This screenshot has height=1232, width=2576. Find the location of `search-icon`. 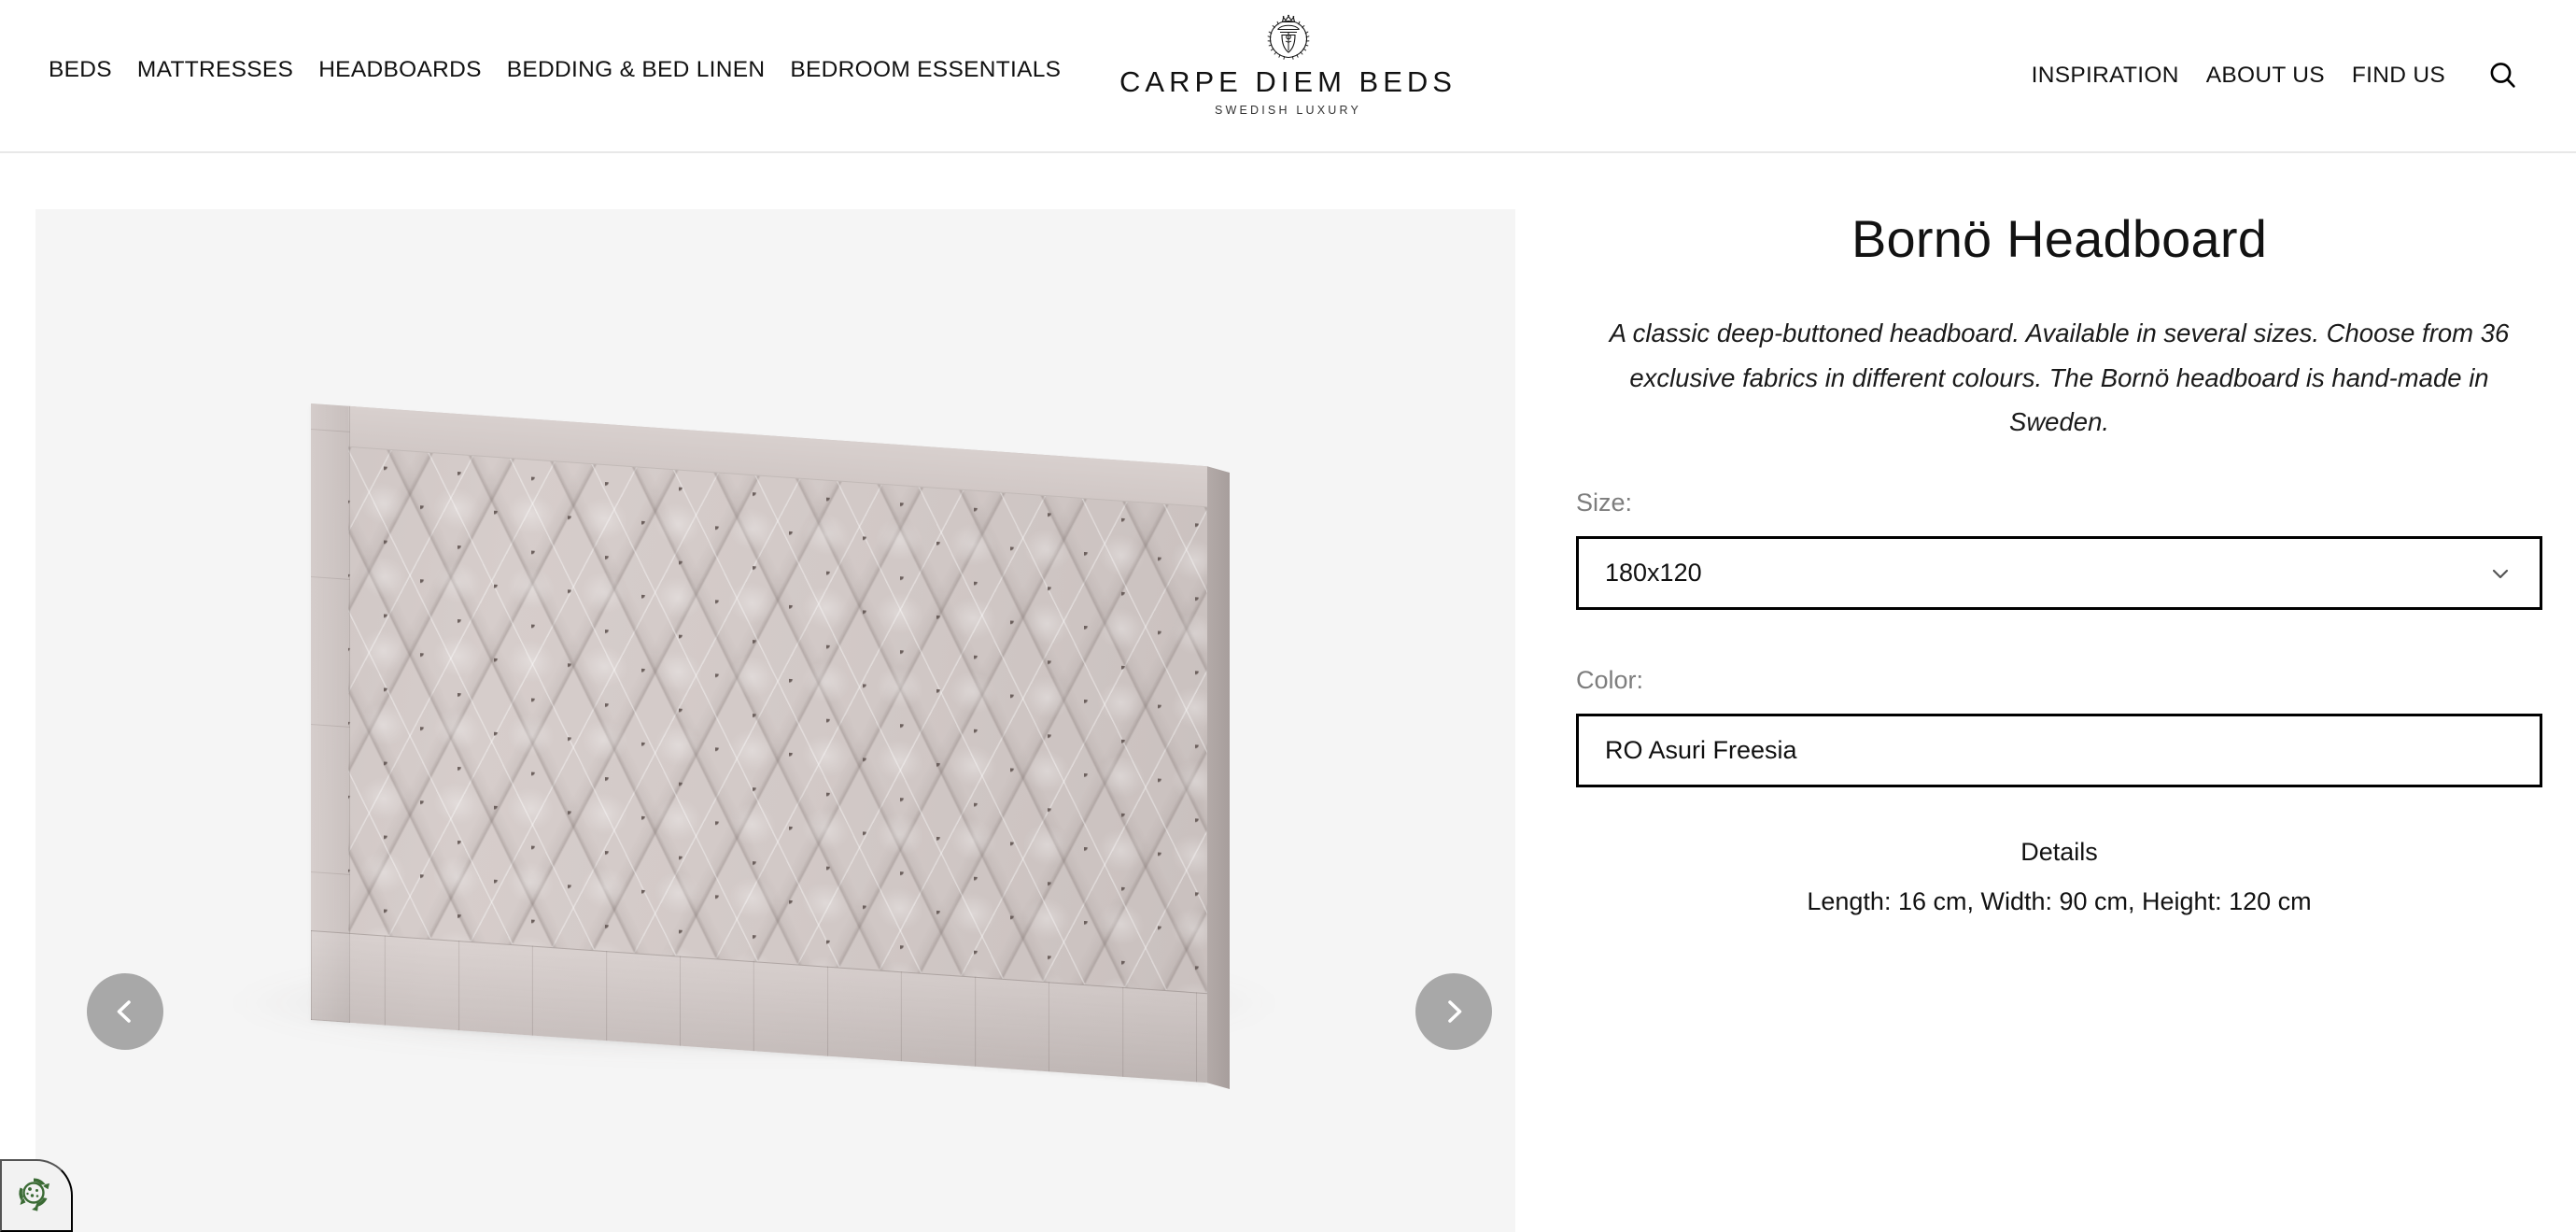

search-icon is located at coordinates (2502, 75).